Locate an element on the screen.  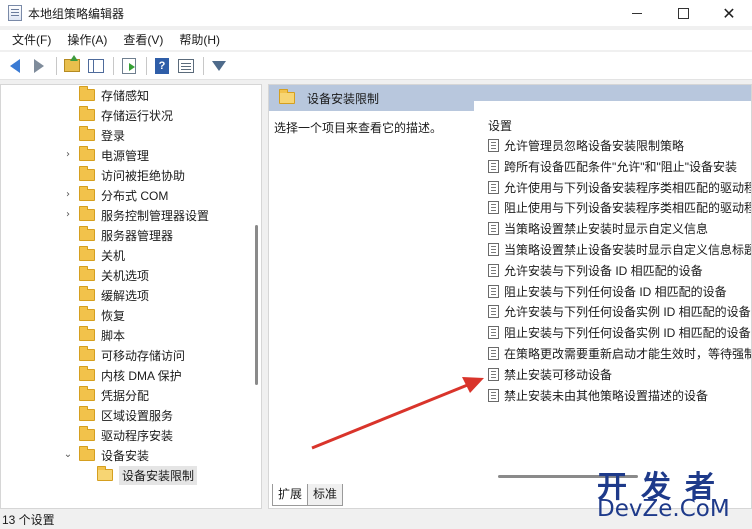
tree-item-label: 分布式 COM is located at coordinates (135, 195).